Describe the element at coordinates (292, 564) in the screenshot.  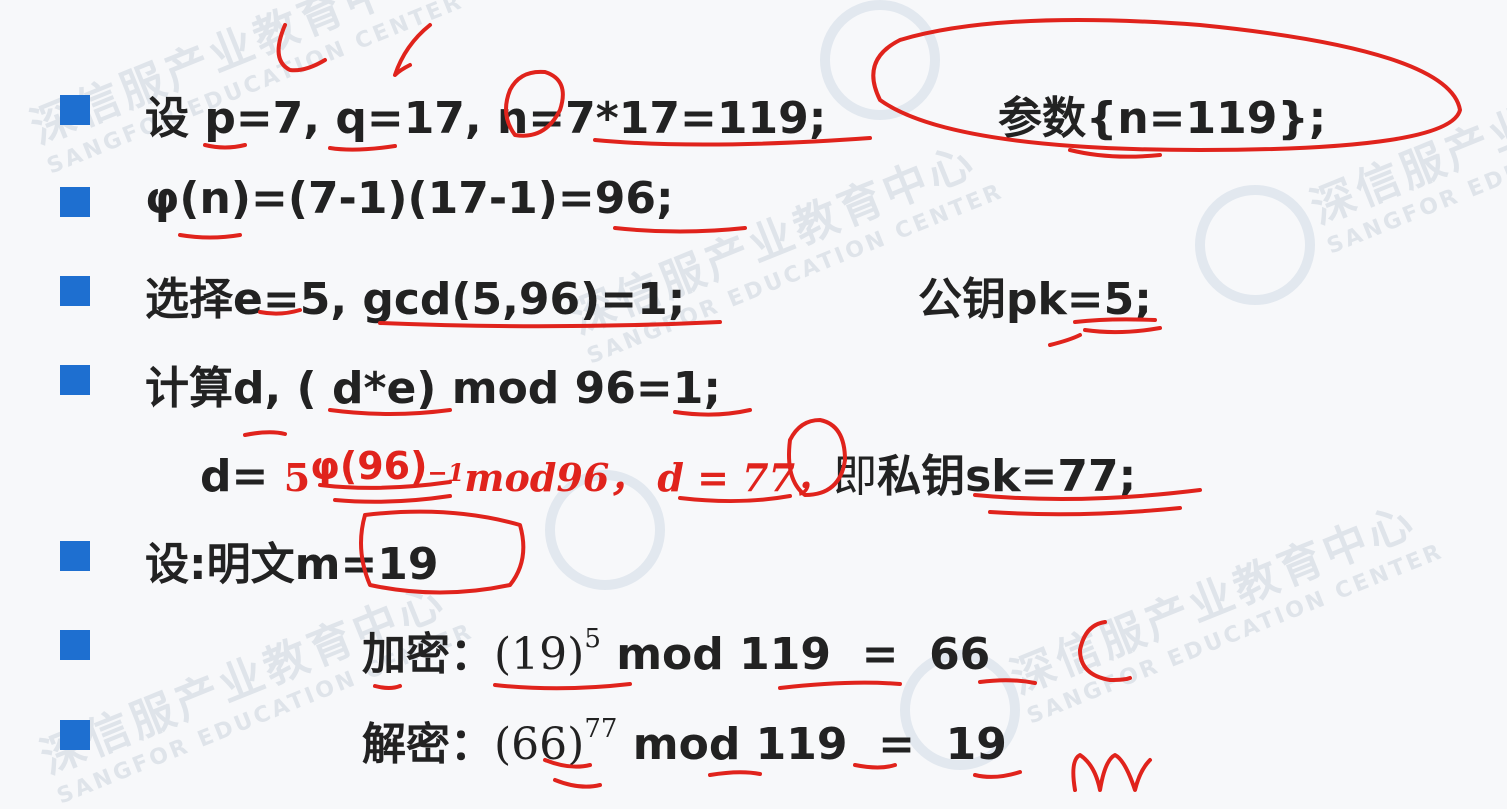
I see `line-plaintext: 设:明文m=19` at that location.